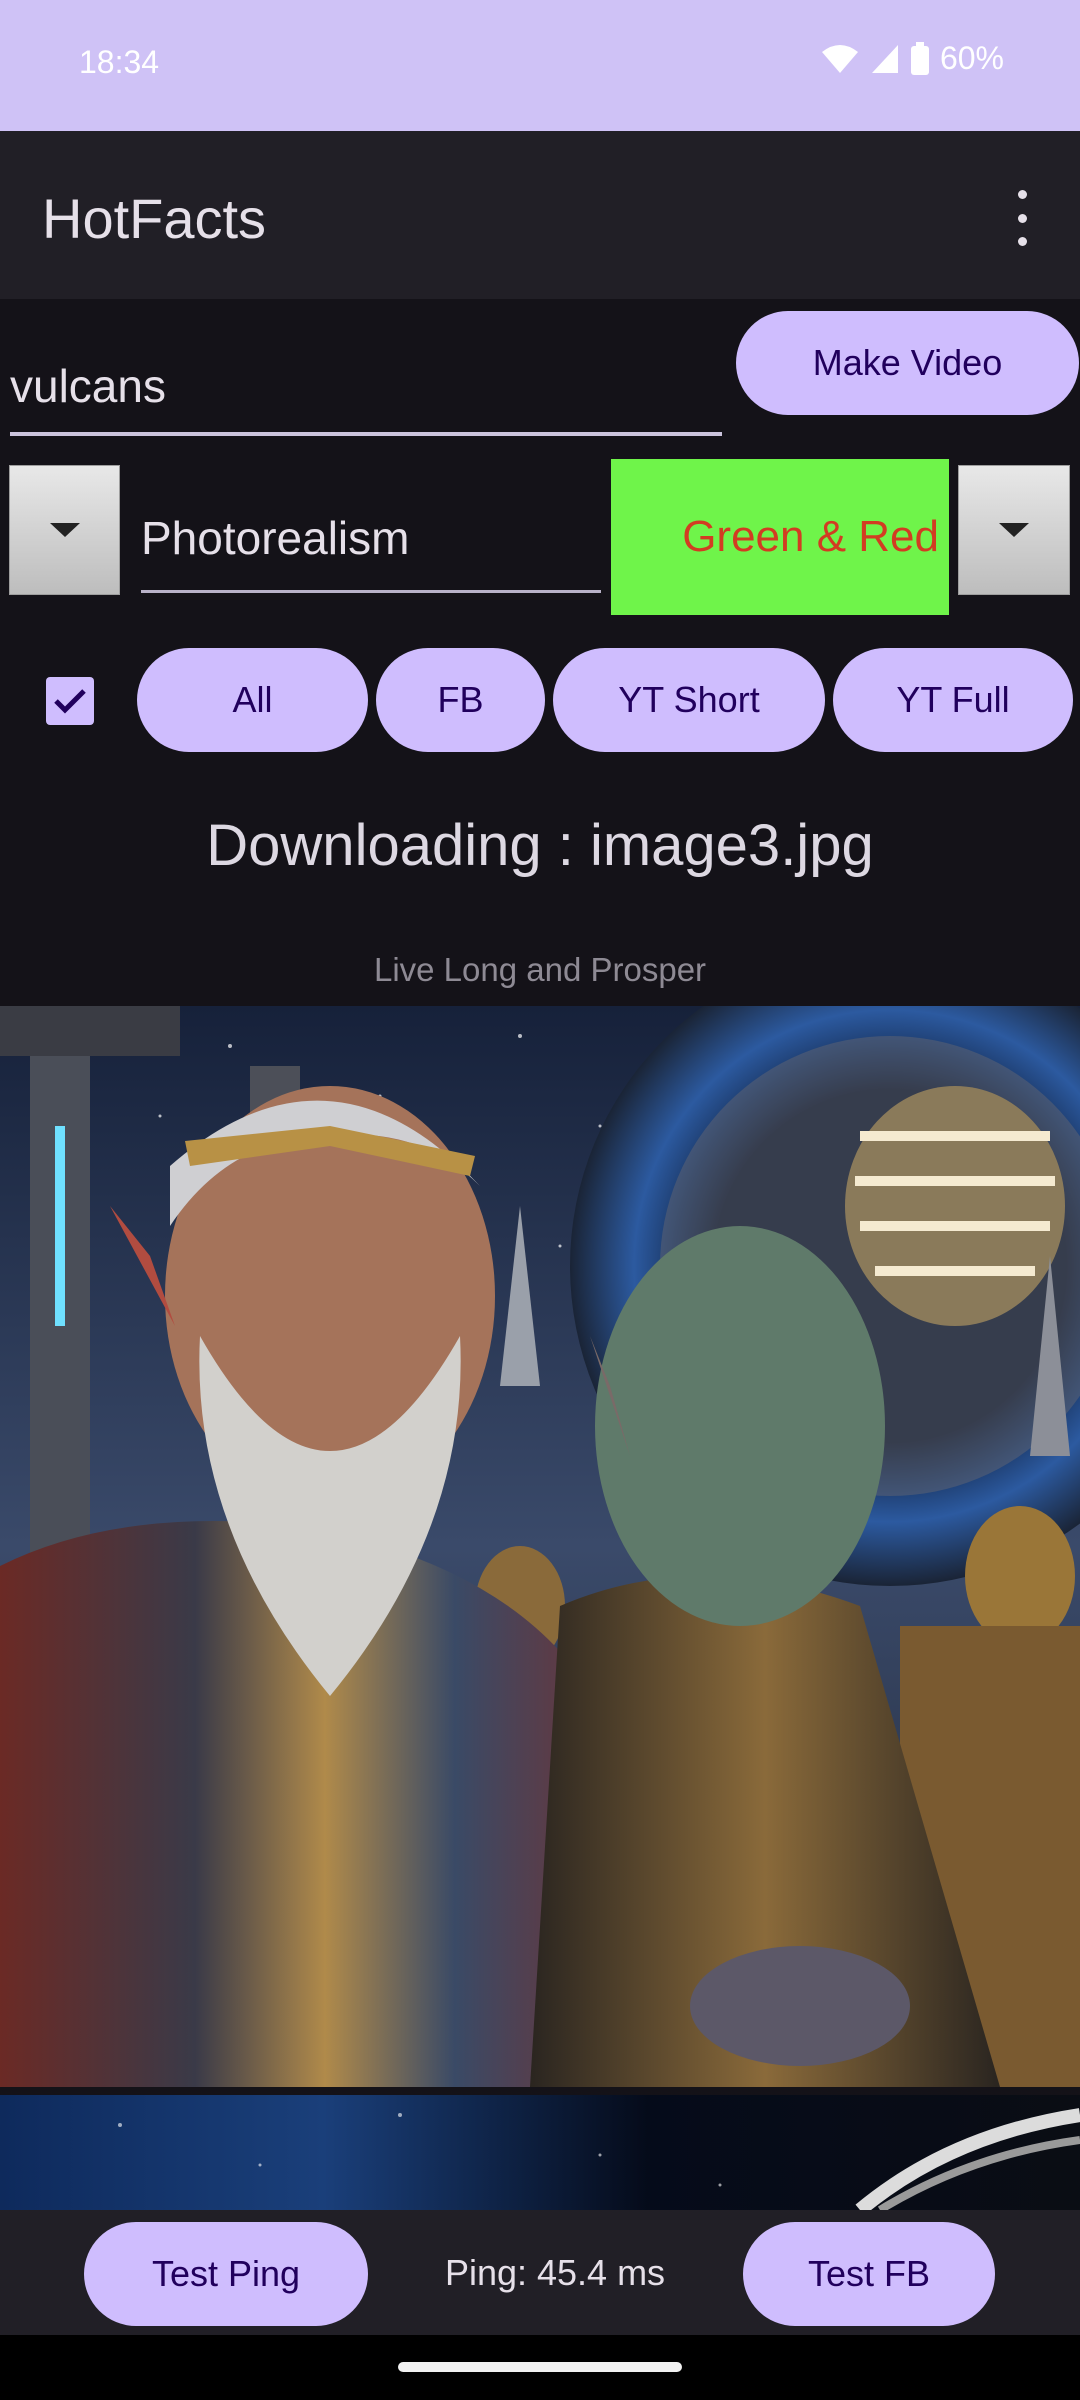  I want to click on wifi-icon, so click(839, 58).